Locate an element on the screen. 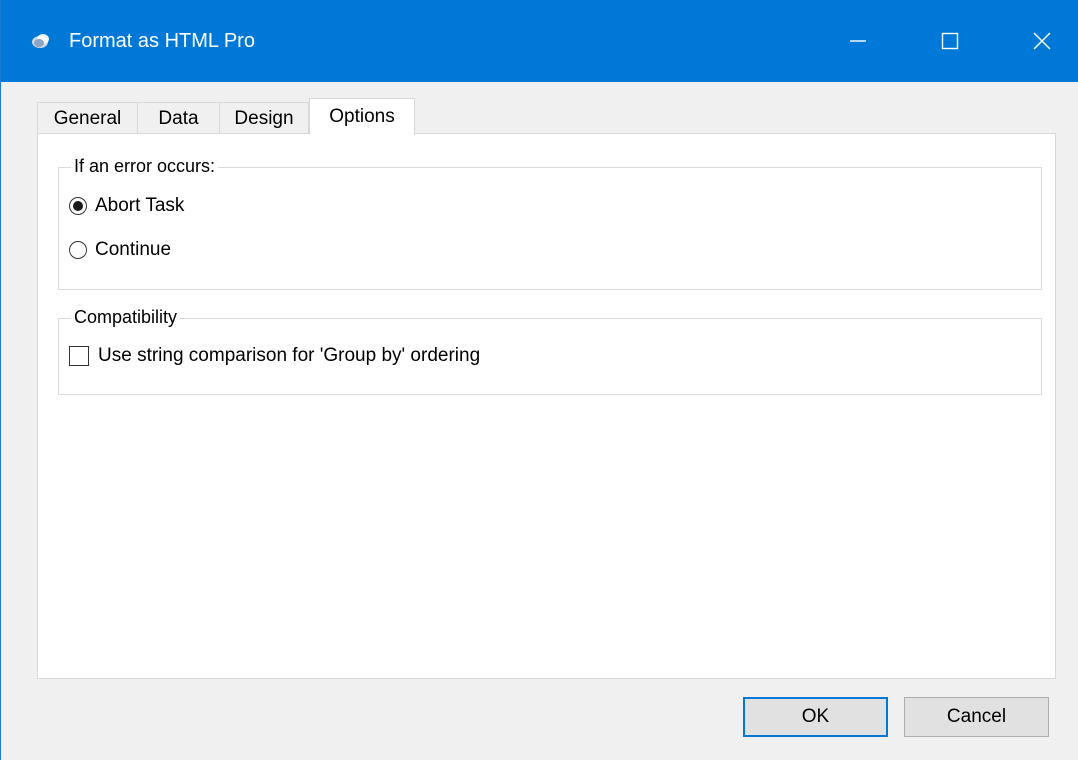 The width and height of the screenshot is (1078, 760). abort-task-radio is located at coordinates (78, 206).